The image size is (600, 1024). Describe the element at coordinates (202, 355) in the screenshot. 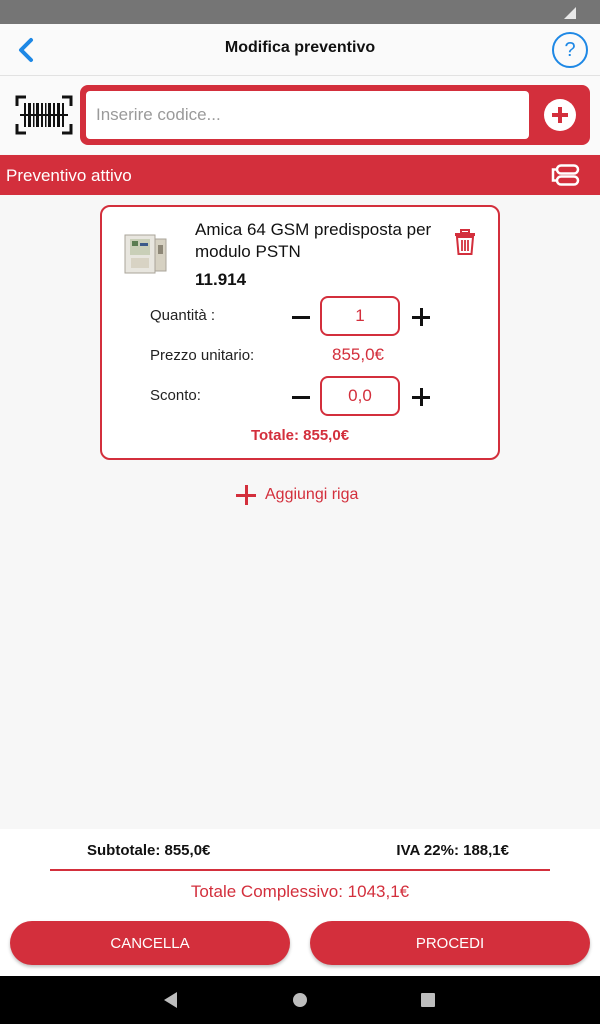

I see `unit-price-label: Prezzo unitario:` at that location.